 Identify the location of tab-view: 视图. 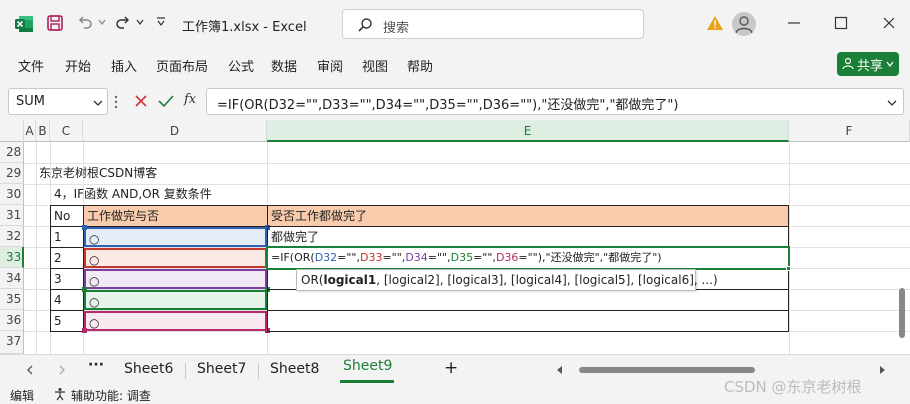
(375, 65).